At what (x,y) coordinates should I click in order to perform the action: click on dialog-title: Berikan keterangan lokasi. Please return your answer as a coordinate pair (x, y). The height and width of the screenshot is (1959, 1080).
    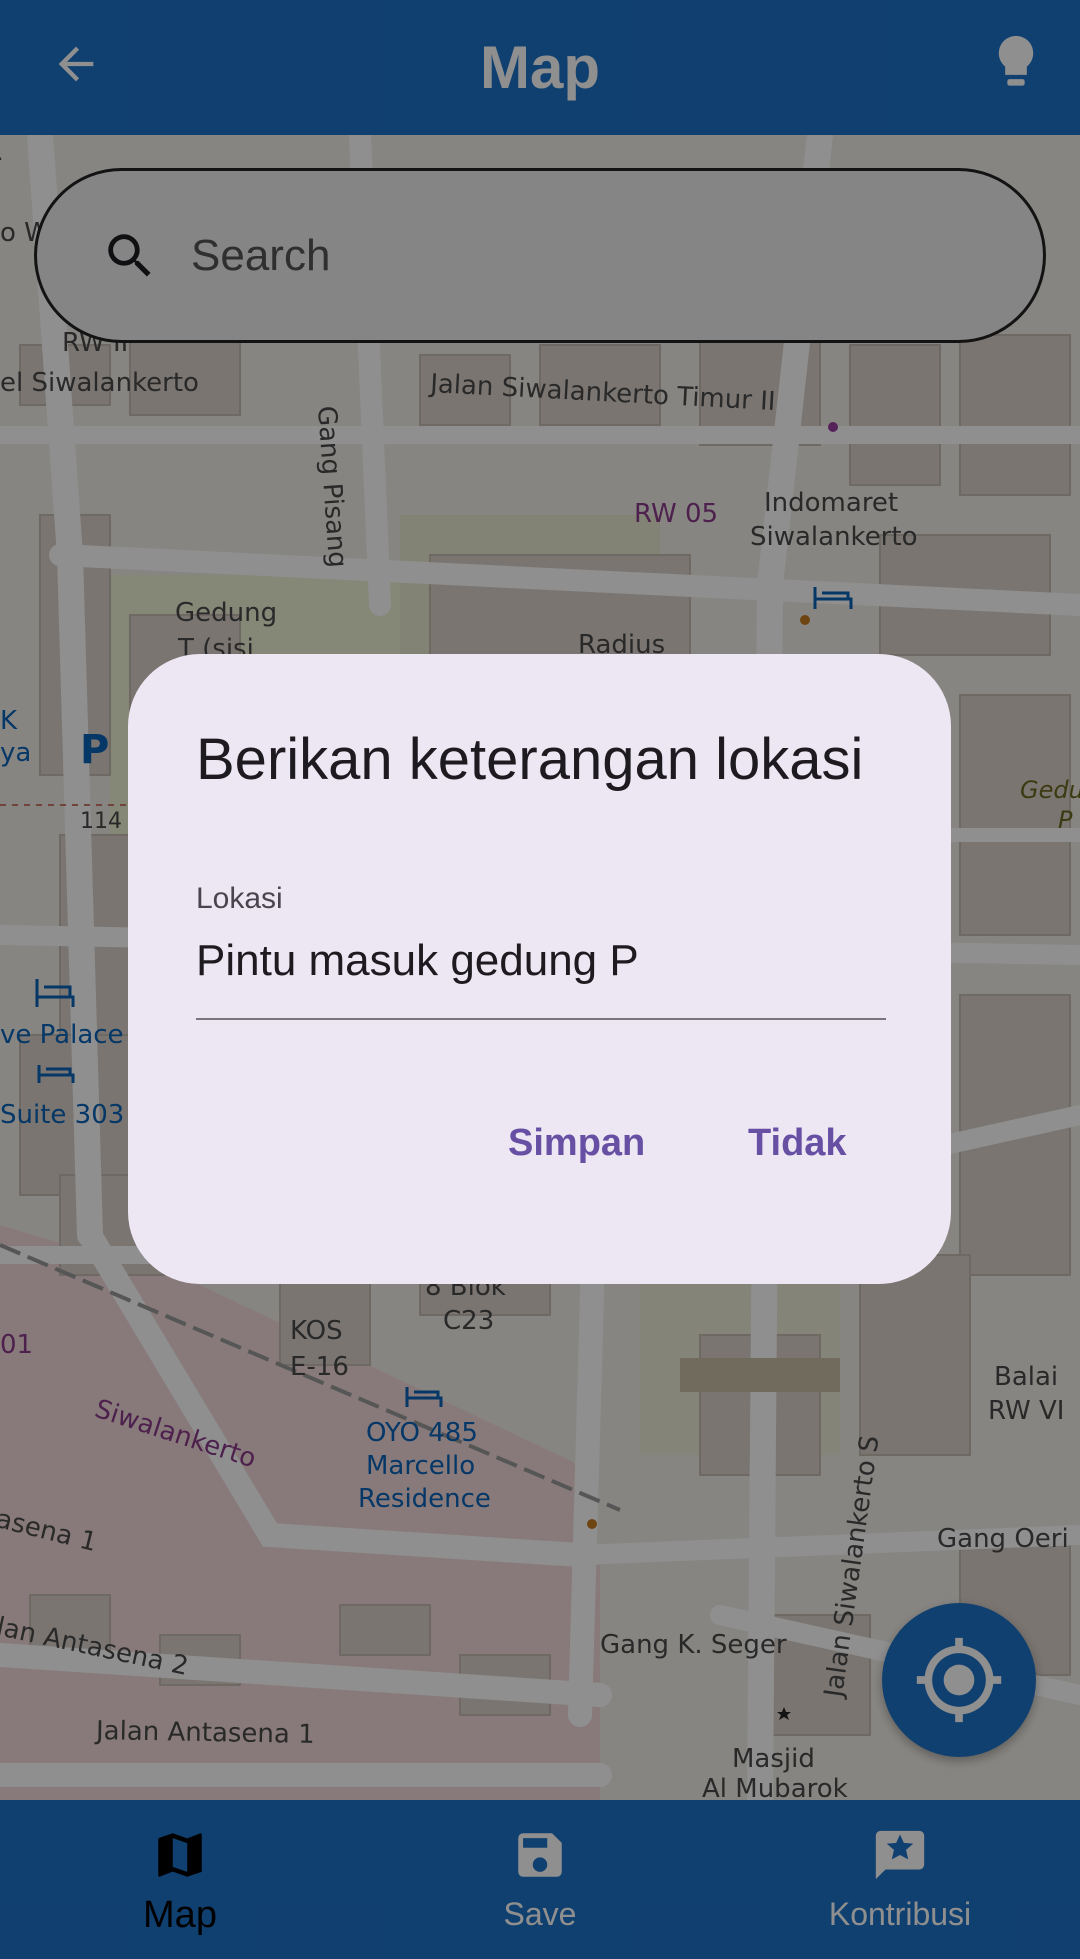
    Looking at the image, I should click on (530, 759).